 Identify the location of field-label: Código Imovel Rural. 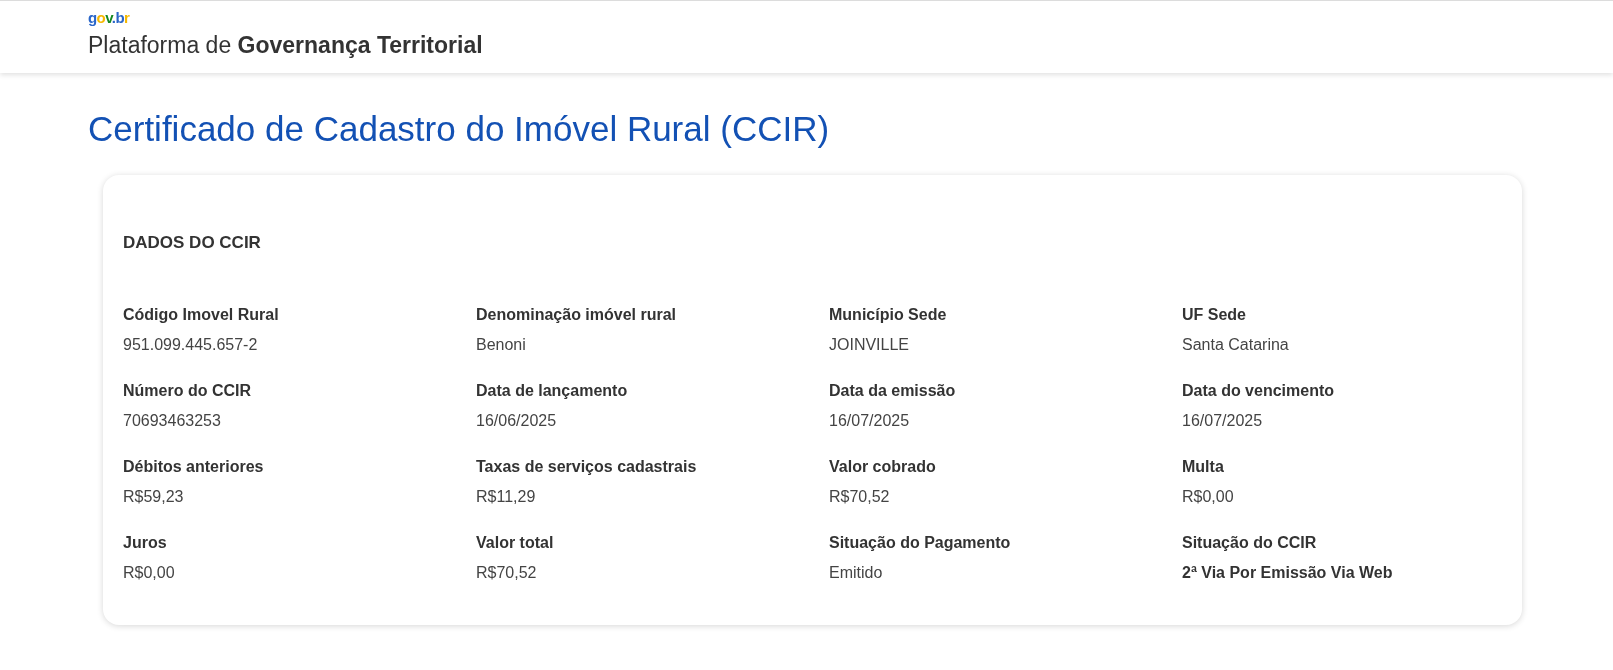
(201, 315).